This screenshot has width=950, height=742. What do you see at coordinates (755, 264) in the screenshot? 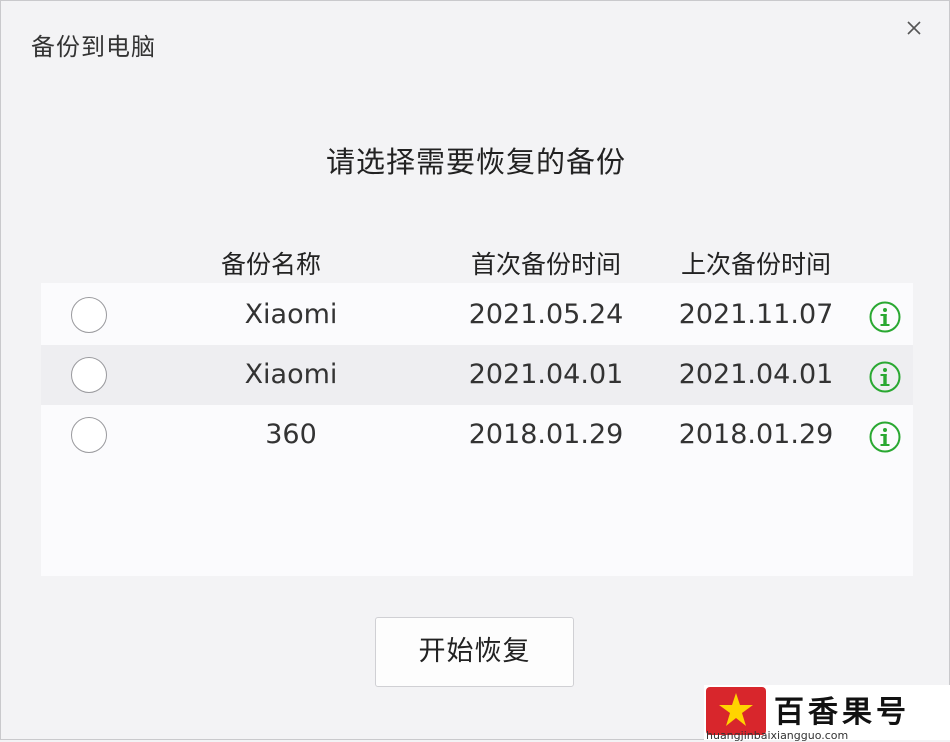
I see `column-header-last-backup: 上次备份时间` at bounding box center [755, 264].